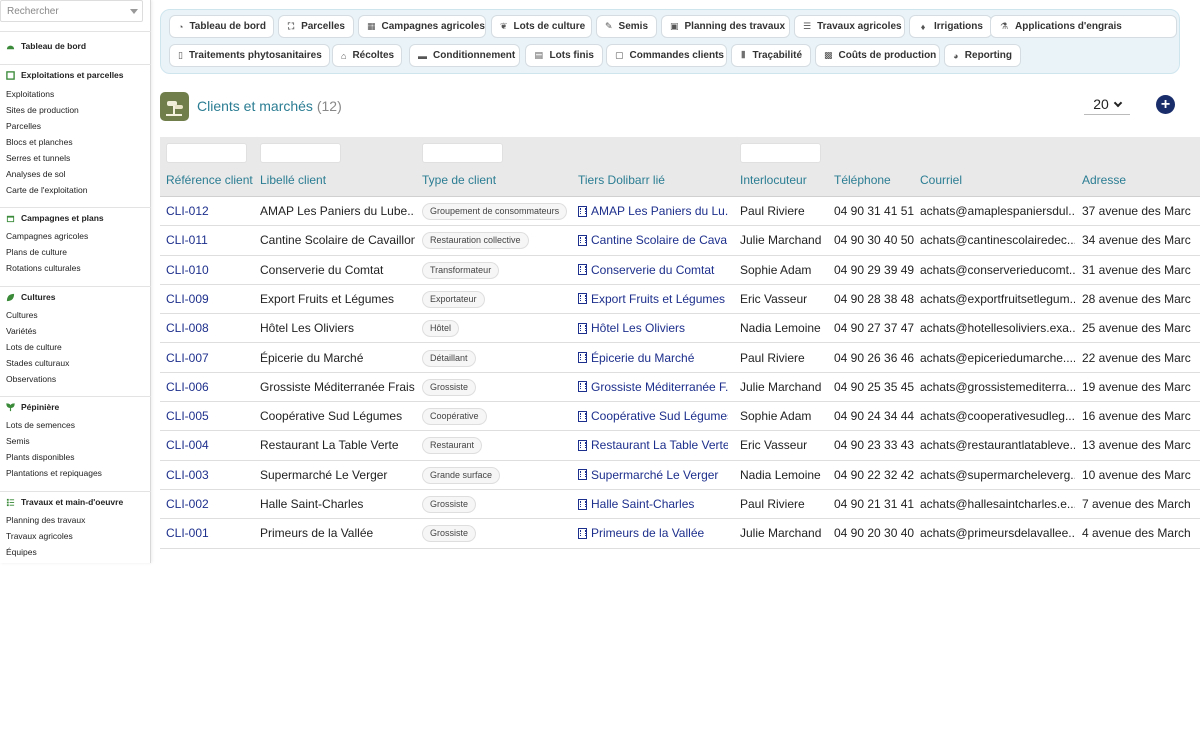  What do you see at coordinates (71, 11) in the screenshot?
I see `search-input: Rechercher` at bounding box center [71, 11].